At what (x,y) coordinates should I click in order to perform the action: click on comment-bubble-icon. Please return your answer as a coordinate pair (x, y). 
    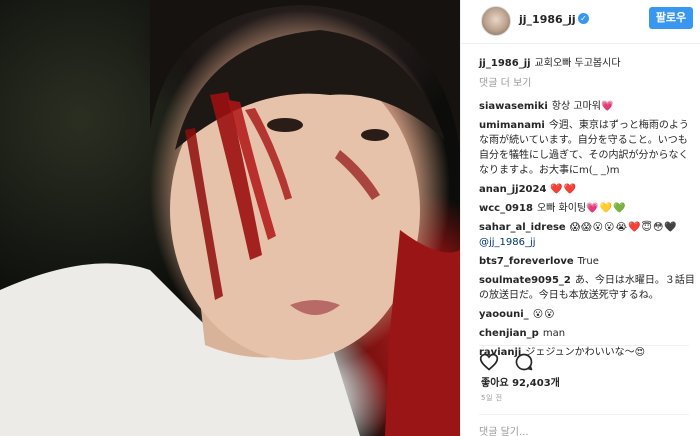
    Looking at the image, I should click on (524, 362).